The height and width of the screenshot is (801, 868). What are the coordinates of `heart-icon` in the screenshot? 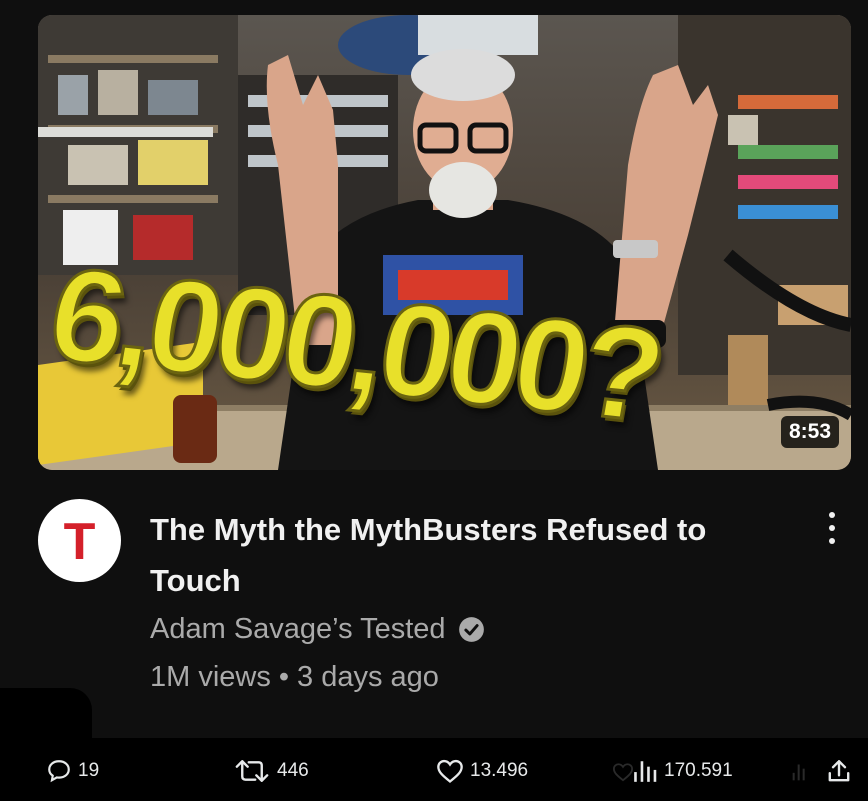 It's located at (450, 771).